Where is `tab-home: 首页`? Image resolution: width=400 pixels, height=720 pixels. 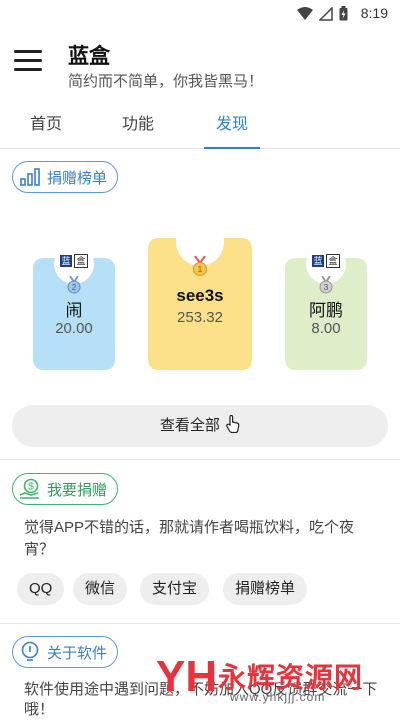
tab-home: 首页 is located at coordinates (46, 126).